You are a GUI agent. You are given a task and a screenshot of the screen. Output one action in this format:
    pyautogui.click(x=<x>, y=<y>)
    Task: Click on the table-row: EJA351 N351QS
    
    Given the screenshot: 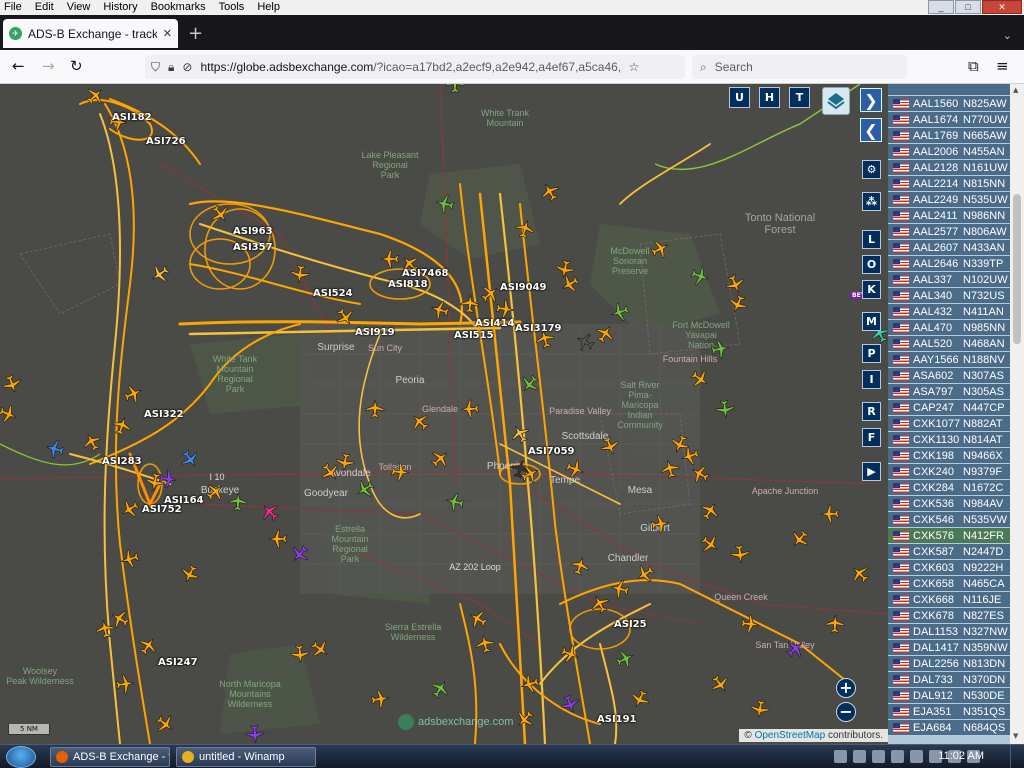 What is the action you would take?
    pyautogui.click(x=949, y=712)
    